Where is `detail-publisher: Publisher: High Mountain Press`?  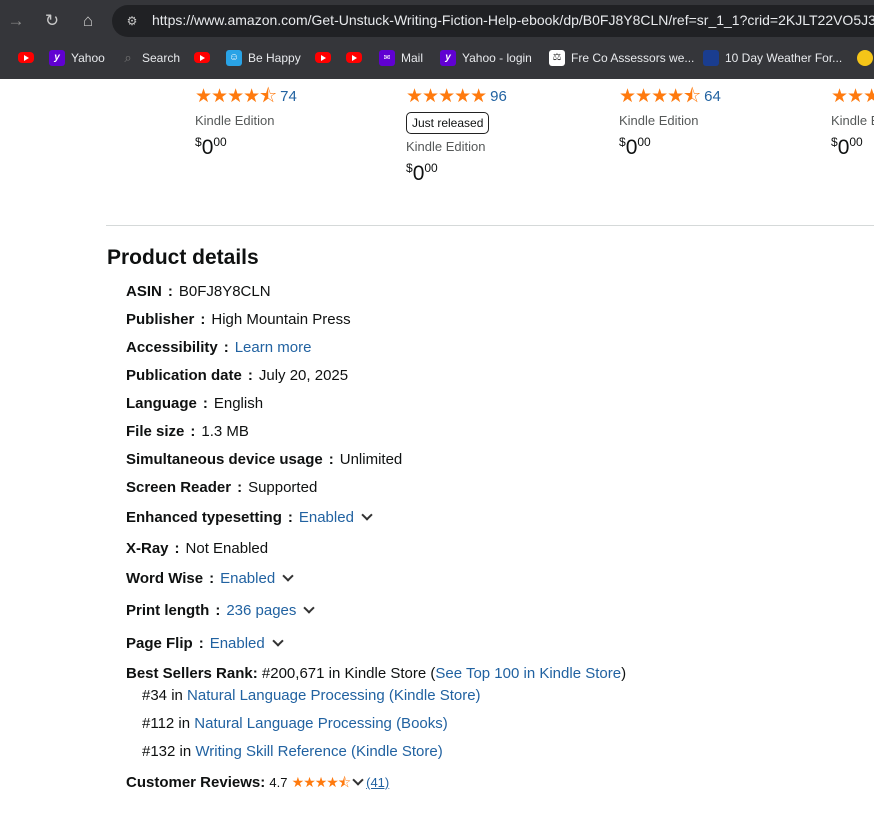 detail-publisher: Publisher: High Mountain Press is located at coordinates (238, 319).